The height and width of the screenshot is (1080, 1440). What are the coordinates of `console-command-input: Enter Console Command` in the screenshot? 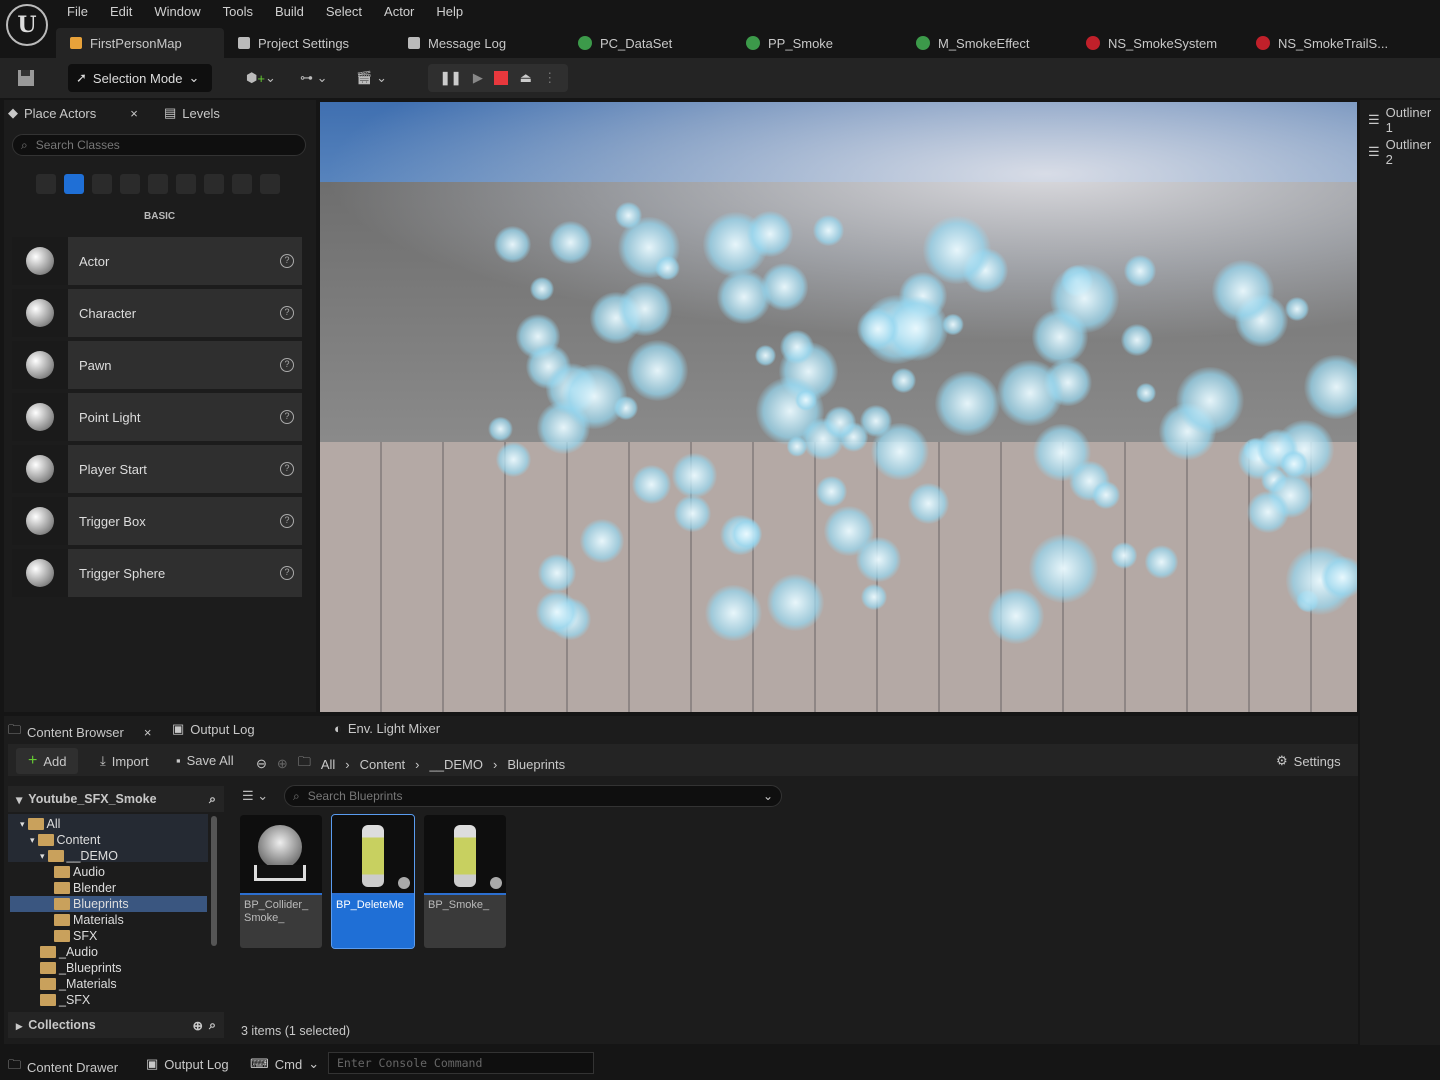 It's located at (461, 1063).